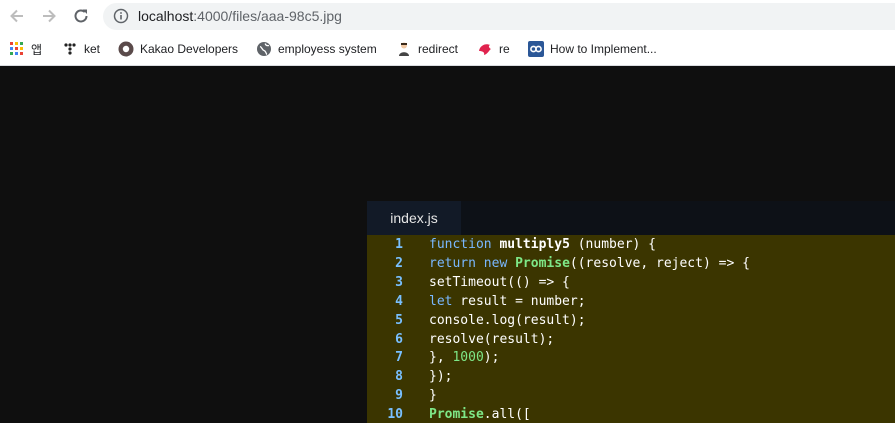 The width and height of the screenshot is (895, 423). What do you see at coordinates (414, 218) in the screenshot?
I see `tab-index-js: index.js` at bounding box center [414, 218].